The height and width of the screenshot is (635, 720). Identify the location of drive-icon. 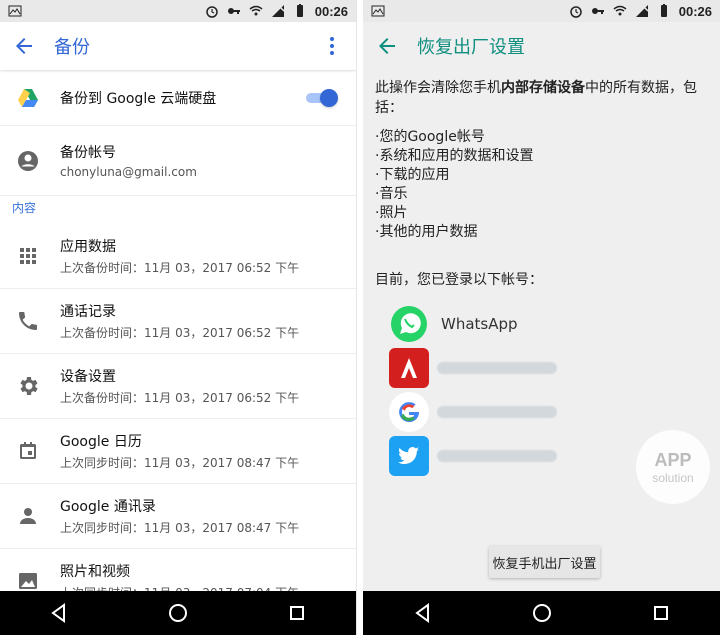
(28, 97).